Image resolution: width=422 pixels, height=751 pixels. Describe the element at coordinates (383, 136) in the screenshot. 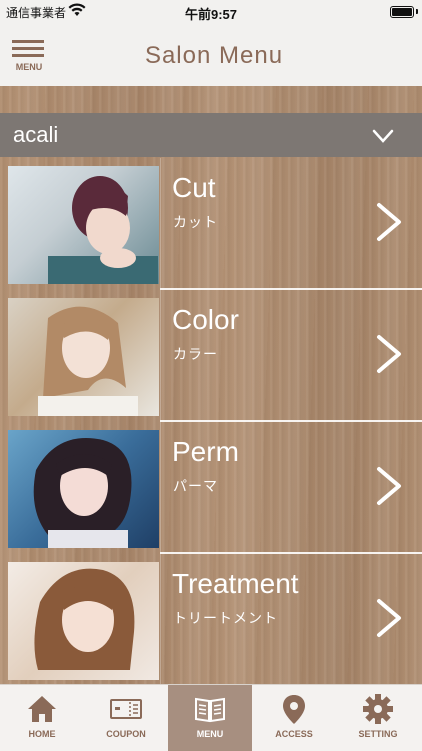

I see `chevron-down-icon` at that location.